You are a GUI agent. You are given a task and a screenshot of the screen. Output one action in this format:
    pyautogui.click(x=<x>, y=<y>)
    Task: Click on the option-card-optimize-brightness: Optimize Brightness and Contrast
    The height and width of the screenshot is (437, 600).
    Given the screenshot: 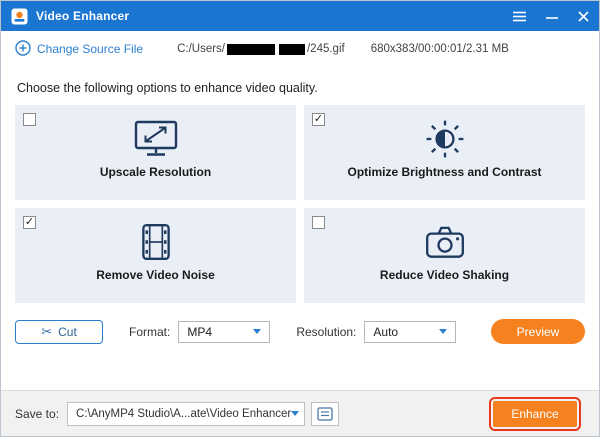 What is the action you would take?
    pyautogui.click(x=444, y=152)
    